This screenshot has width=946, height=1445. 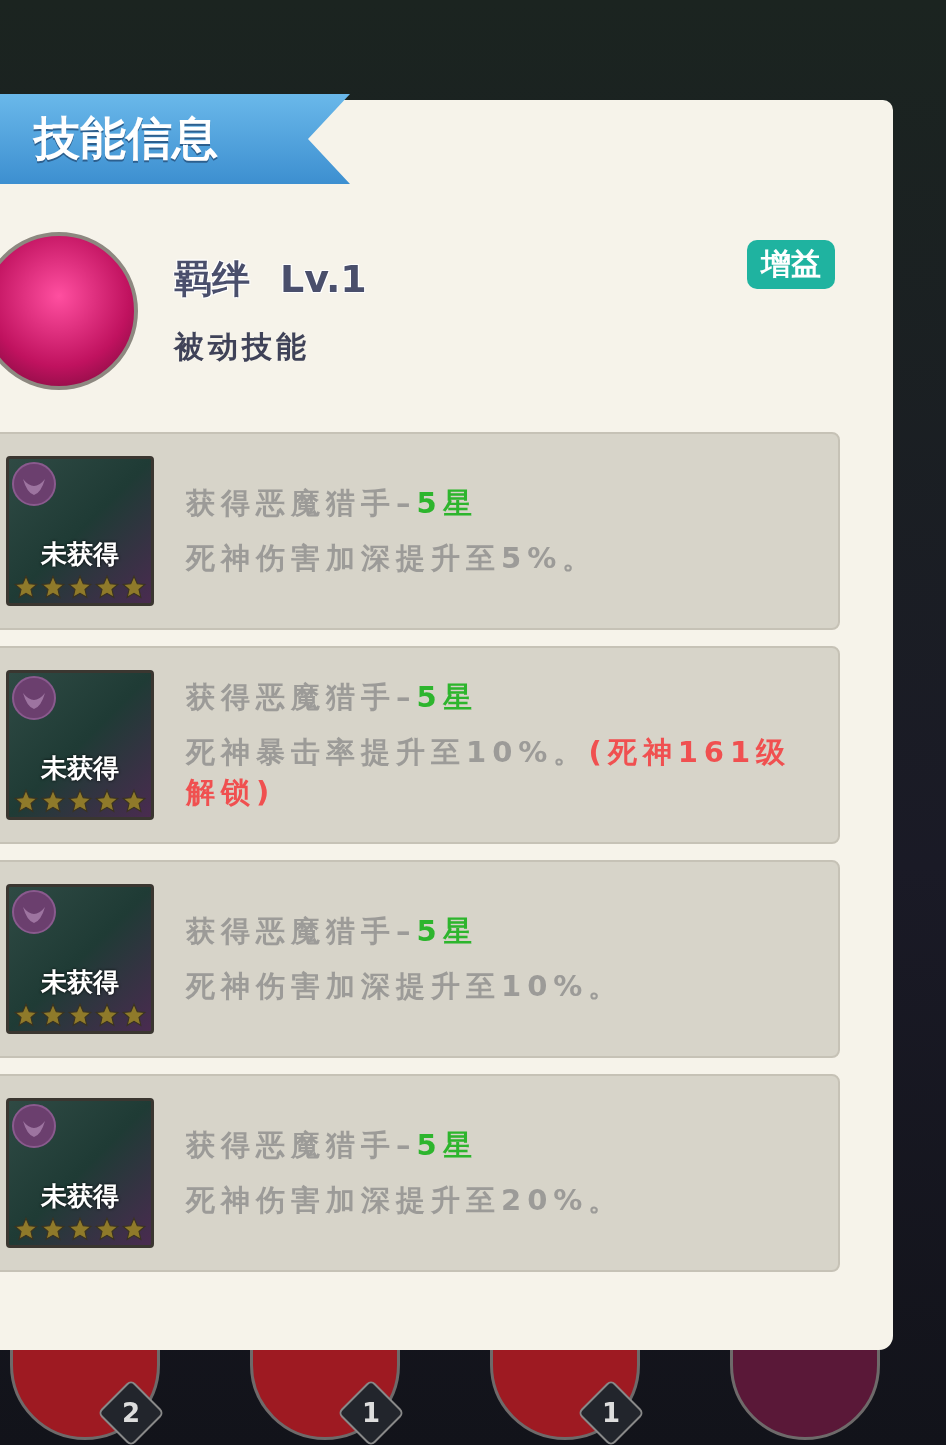 What do you see at coordinates (131, 1412) in the screenshot?
I see `count-badge: 2` at bounding box center [131, 1412].